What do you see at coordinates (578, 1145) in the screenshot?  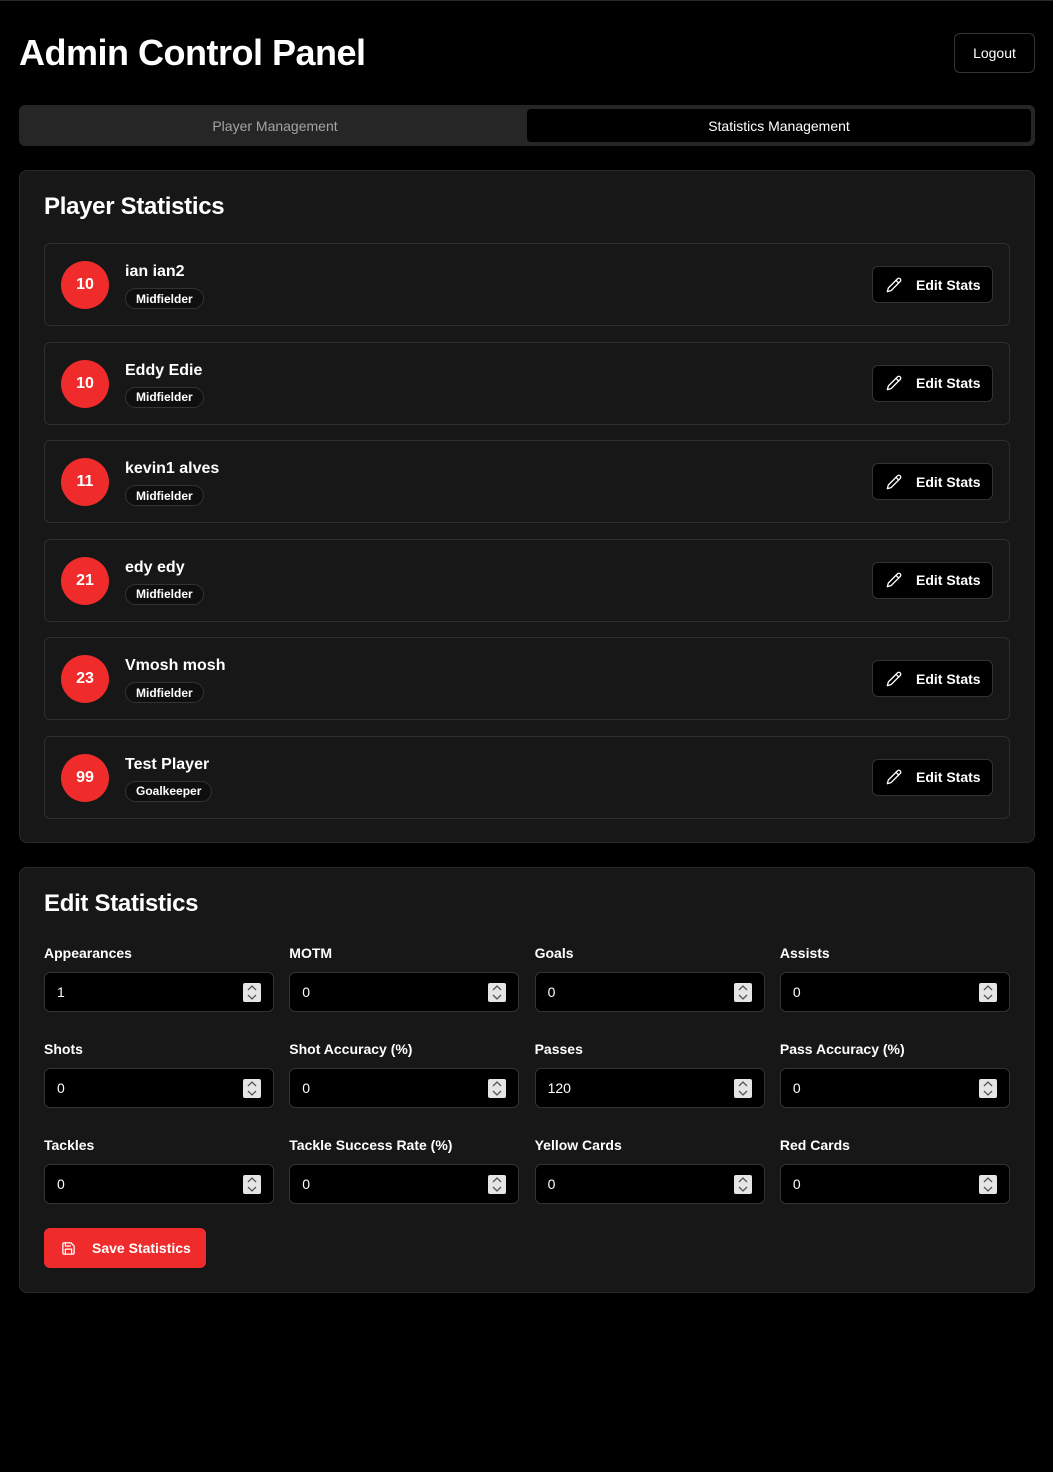 I see `stat-field-label: Yellow Cards` at bounding box center [578, 1145].